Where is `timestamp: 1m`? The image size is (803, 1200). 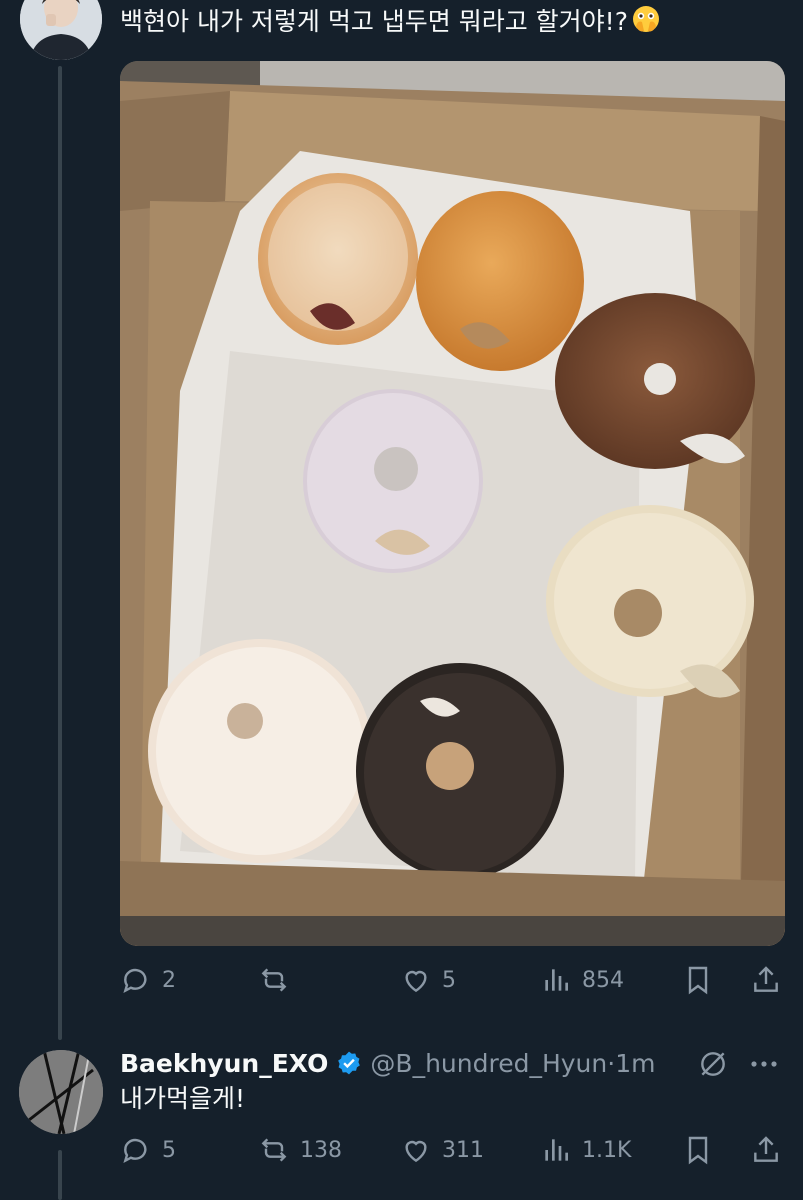
timestamp: 1m is located at coordinates (635, 1063).